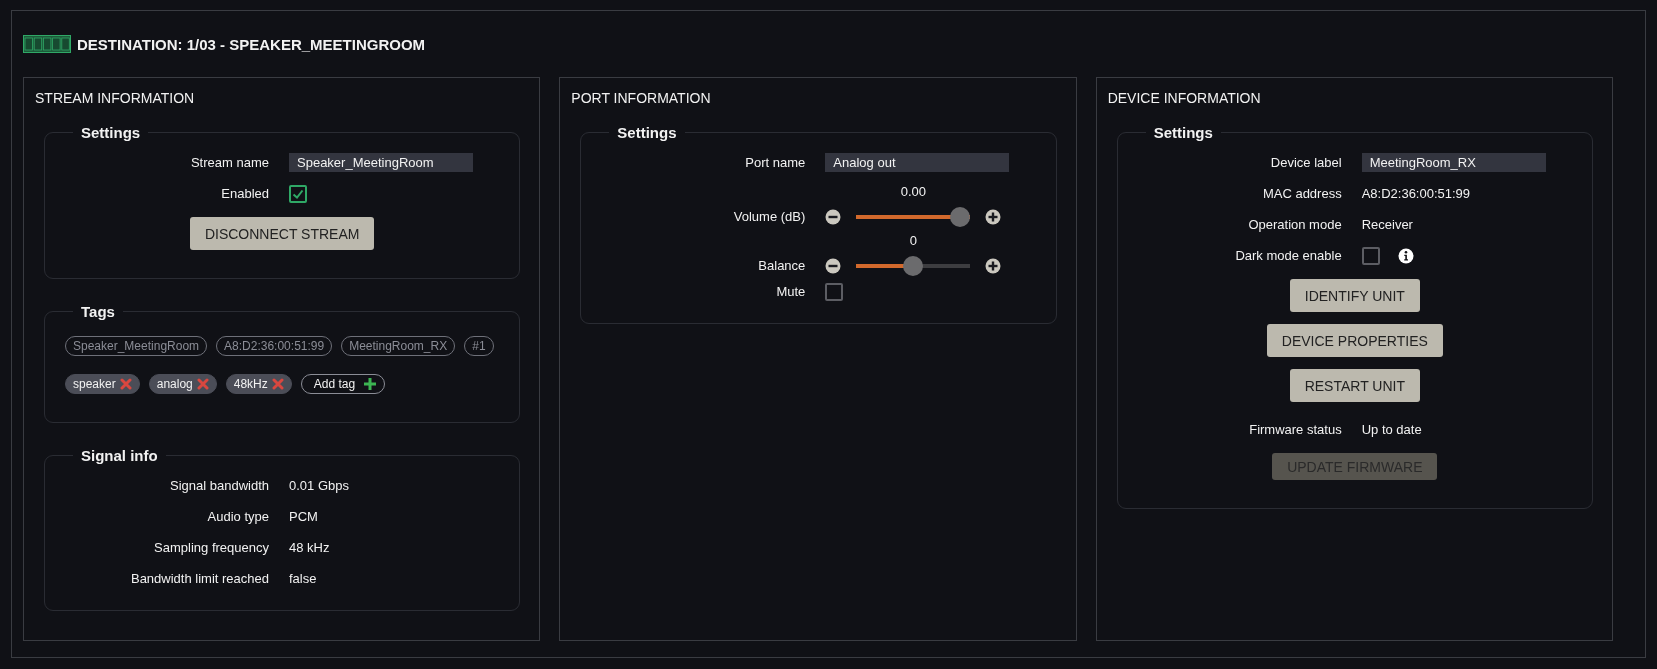 This screenshot has height=669, width=1657. Describe the element at coordinates (790, 291) in the screenshot. I see `field-label: Mute` at that location.